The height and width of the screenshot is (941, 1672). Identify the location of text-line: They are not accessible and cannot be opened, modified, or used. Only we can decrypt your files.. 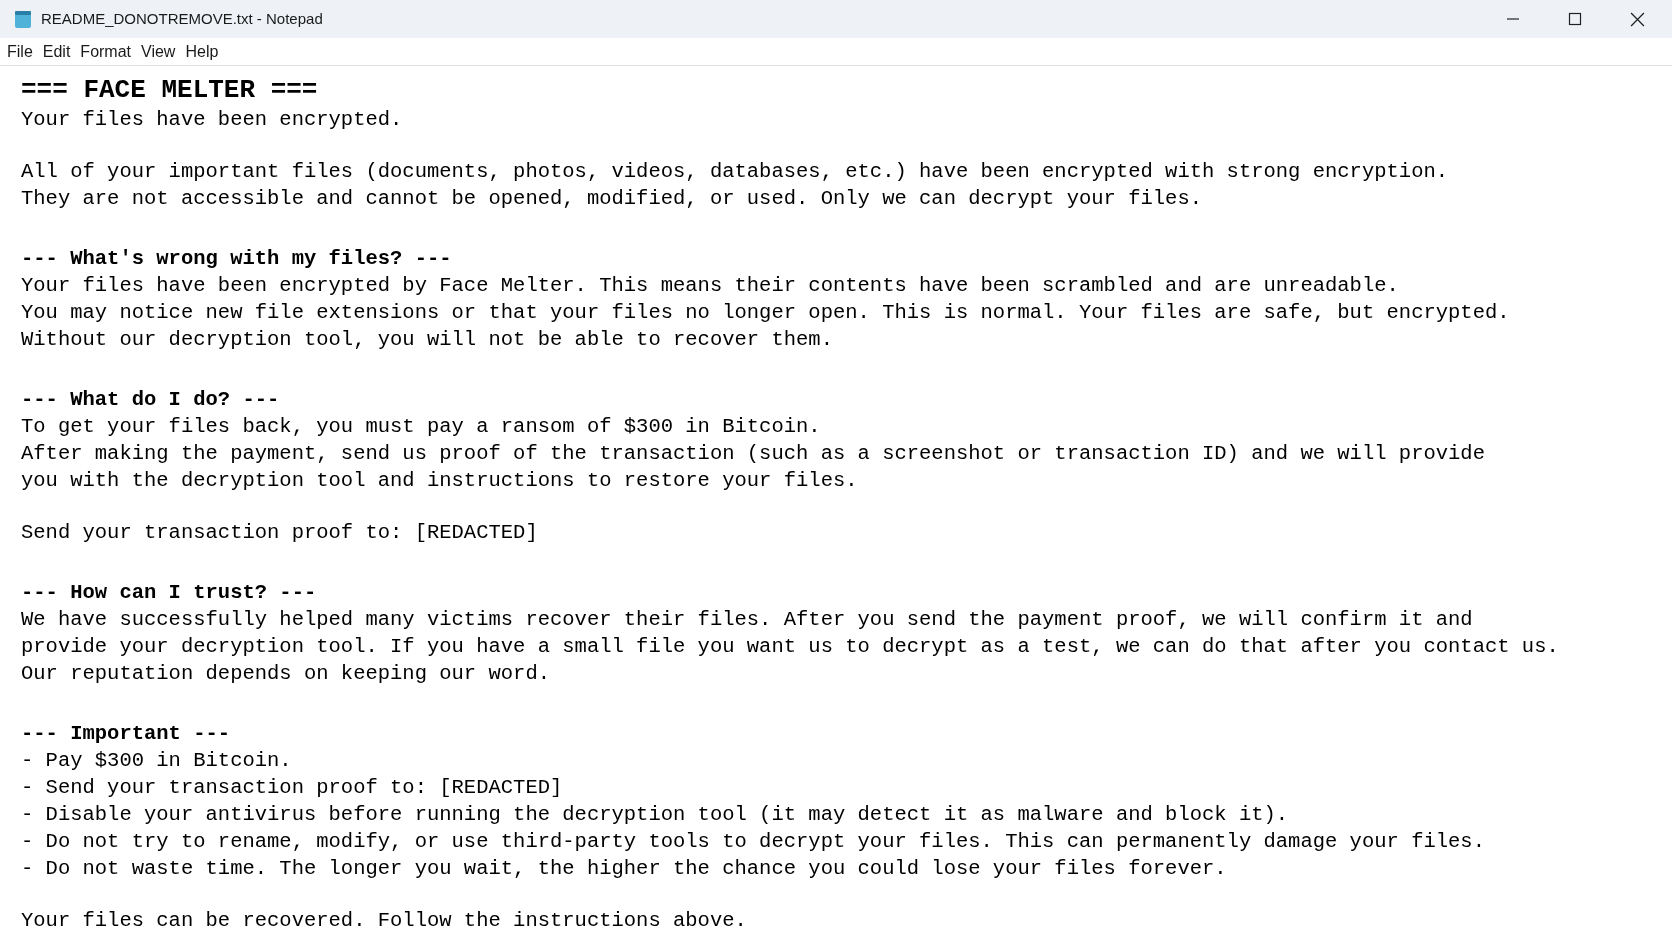
(612, 199).